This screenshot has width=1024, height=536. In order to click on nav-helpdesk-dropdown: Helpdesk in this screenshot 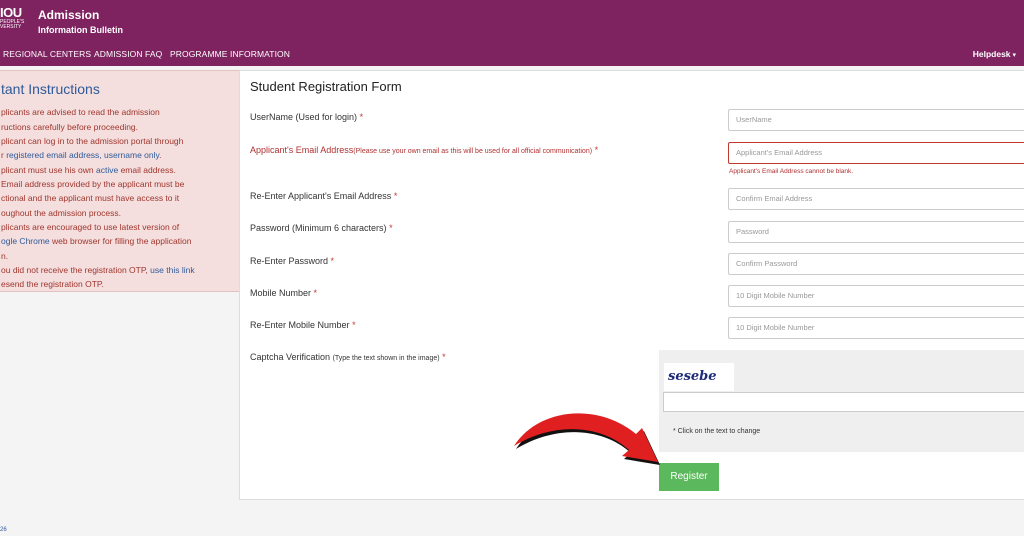, I will do `click(994, 54)`.